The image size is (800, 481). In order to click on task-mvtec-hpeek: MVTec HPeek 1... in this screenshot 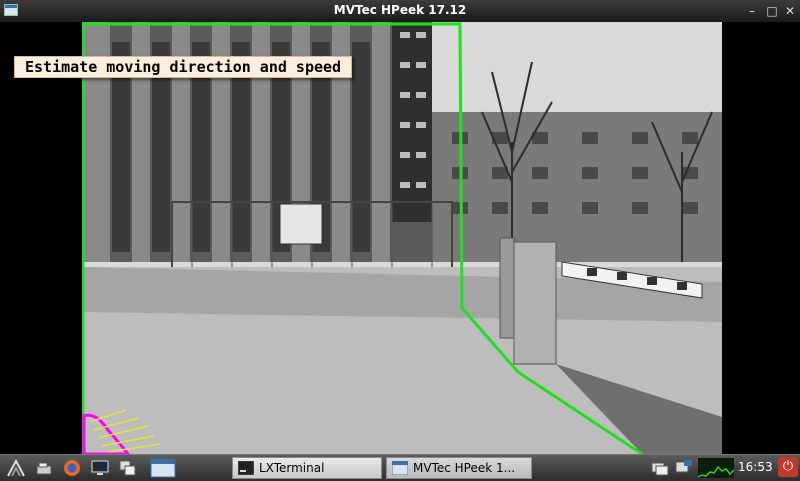, I will do `click(459, 468)`.